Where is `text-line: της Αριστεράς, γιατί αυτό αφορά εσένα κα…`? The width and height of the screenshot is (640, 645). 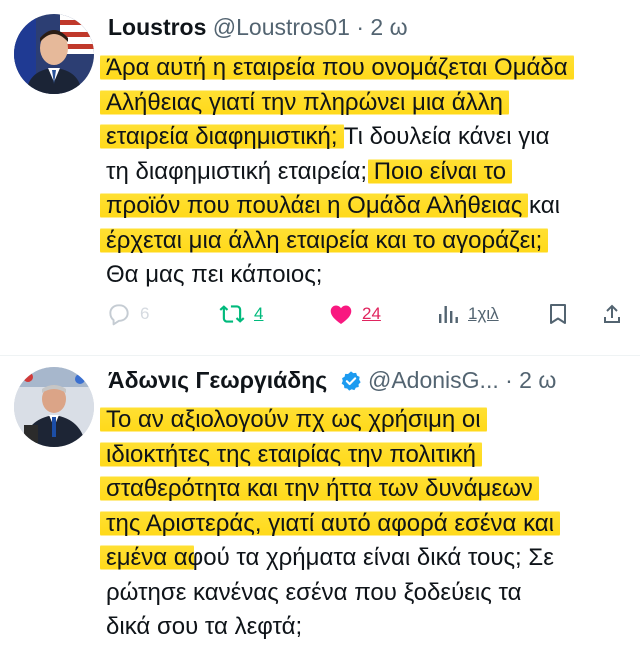 text-line: της Αριστεράς, γιατί αυτό αφορά εσένα κα… is located at coordinates (363, 524).